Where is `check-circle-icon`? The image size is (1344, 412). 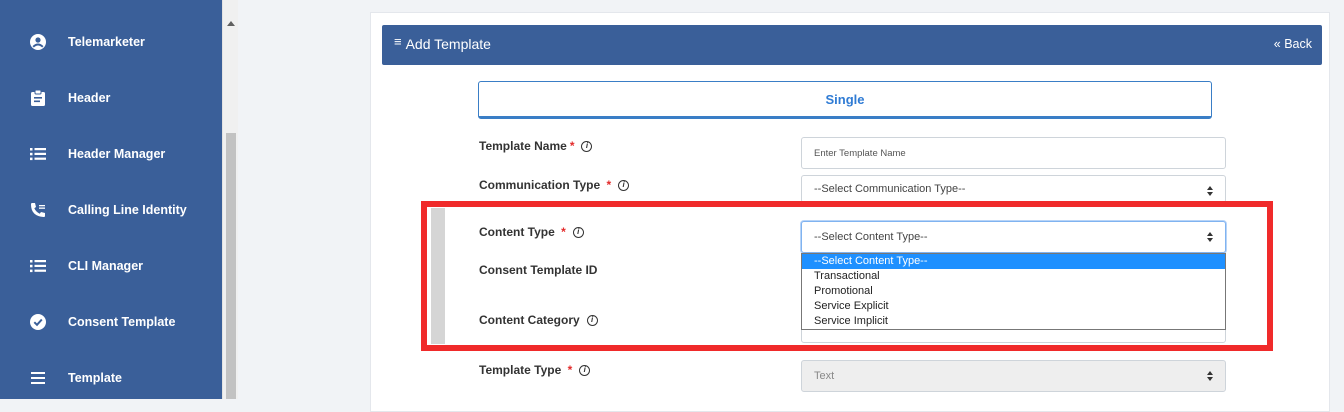 check-circle-icon is located at coordinates (38, 322).